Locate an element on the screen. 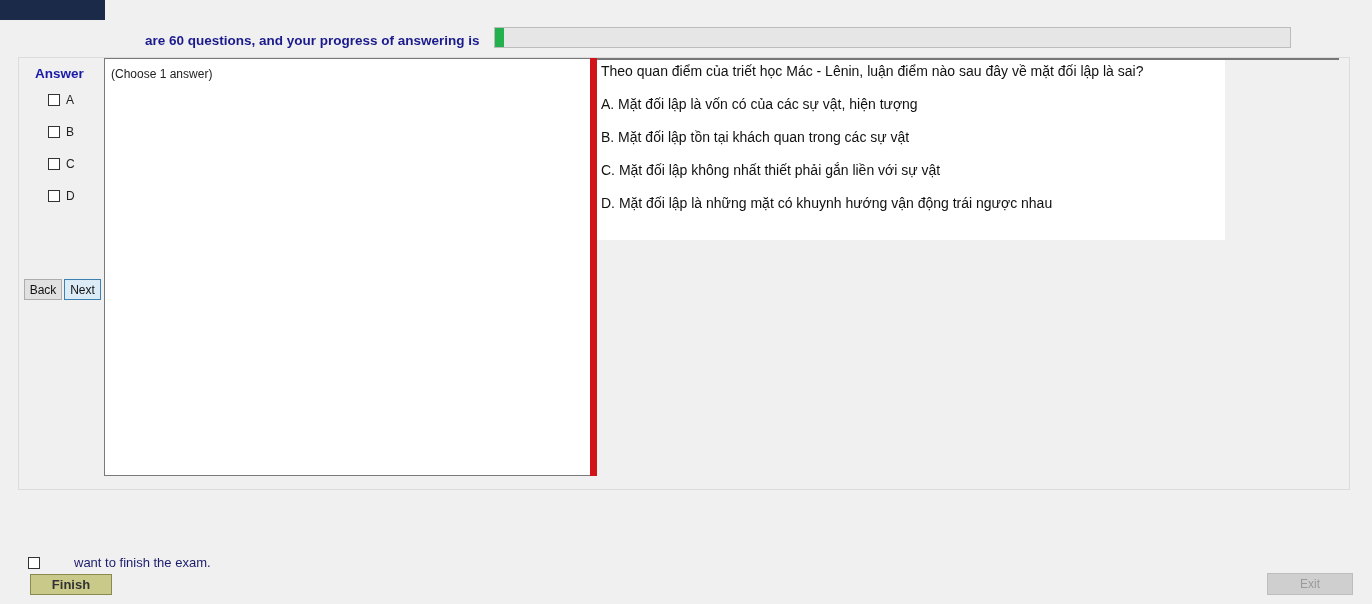 The image size is (1372, 604). progress-text: are 60 questions, and your progress of answering is is located at coordinates (312, 40).